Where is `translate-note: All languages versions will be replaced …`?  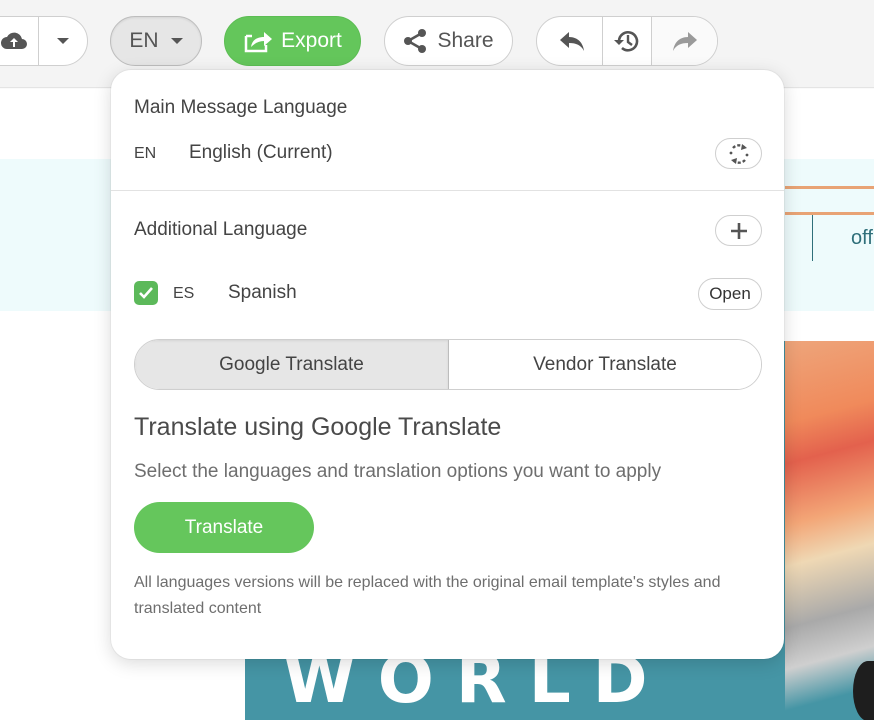
translate-note: All languages versions will be replaced … is located at coordinates (427, 595).